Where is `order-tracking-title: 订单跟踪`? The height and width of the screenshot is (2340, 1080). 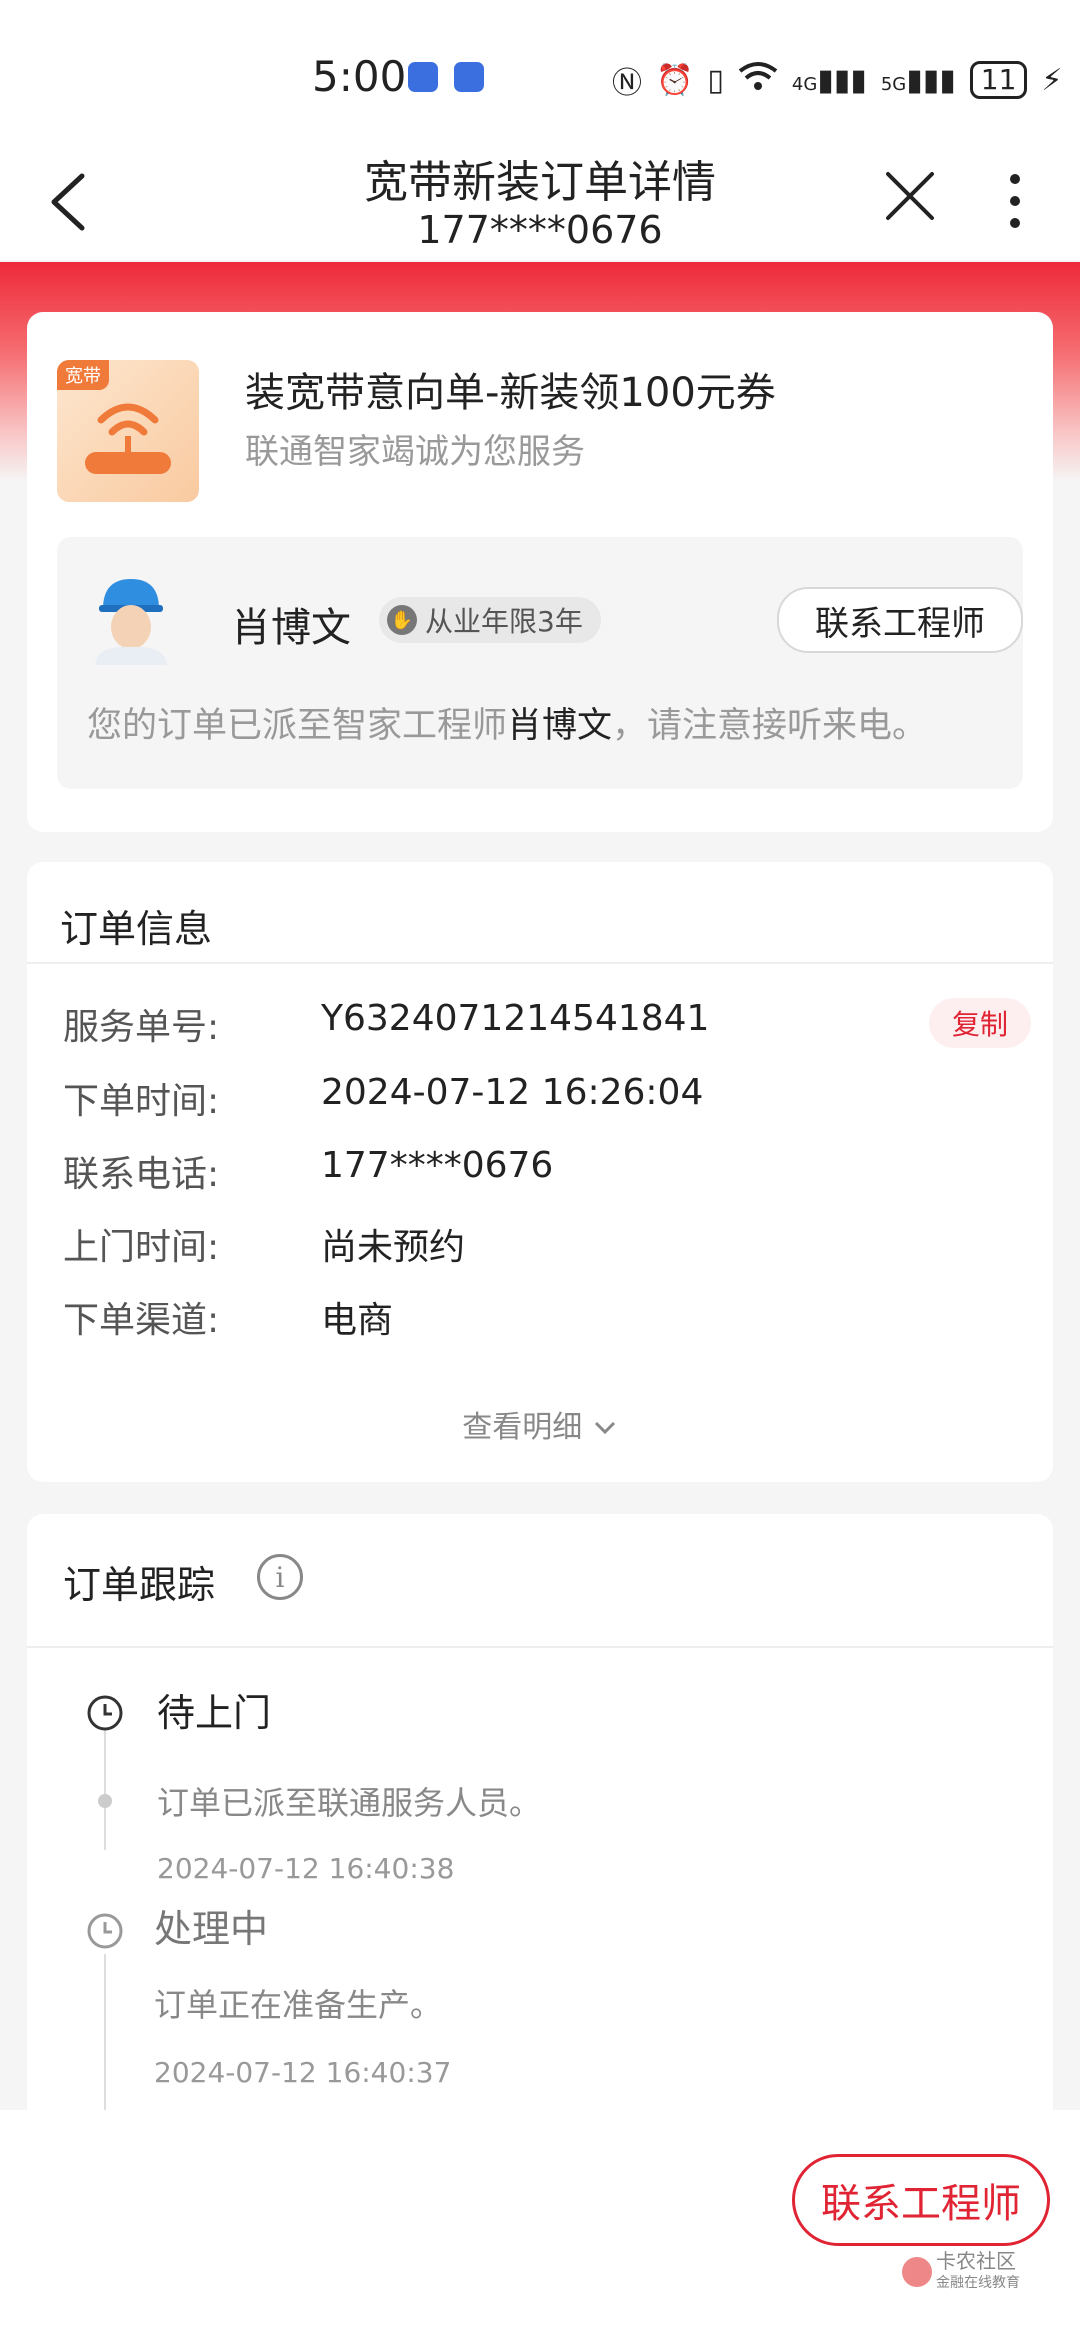 order-tracking-title: 订单跟踪 is located at coordinates (139, 1585).